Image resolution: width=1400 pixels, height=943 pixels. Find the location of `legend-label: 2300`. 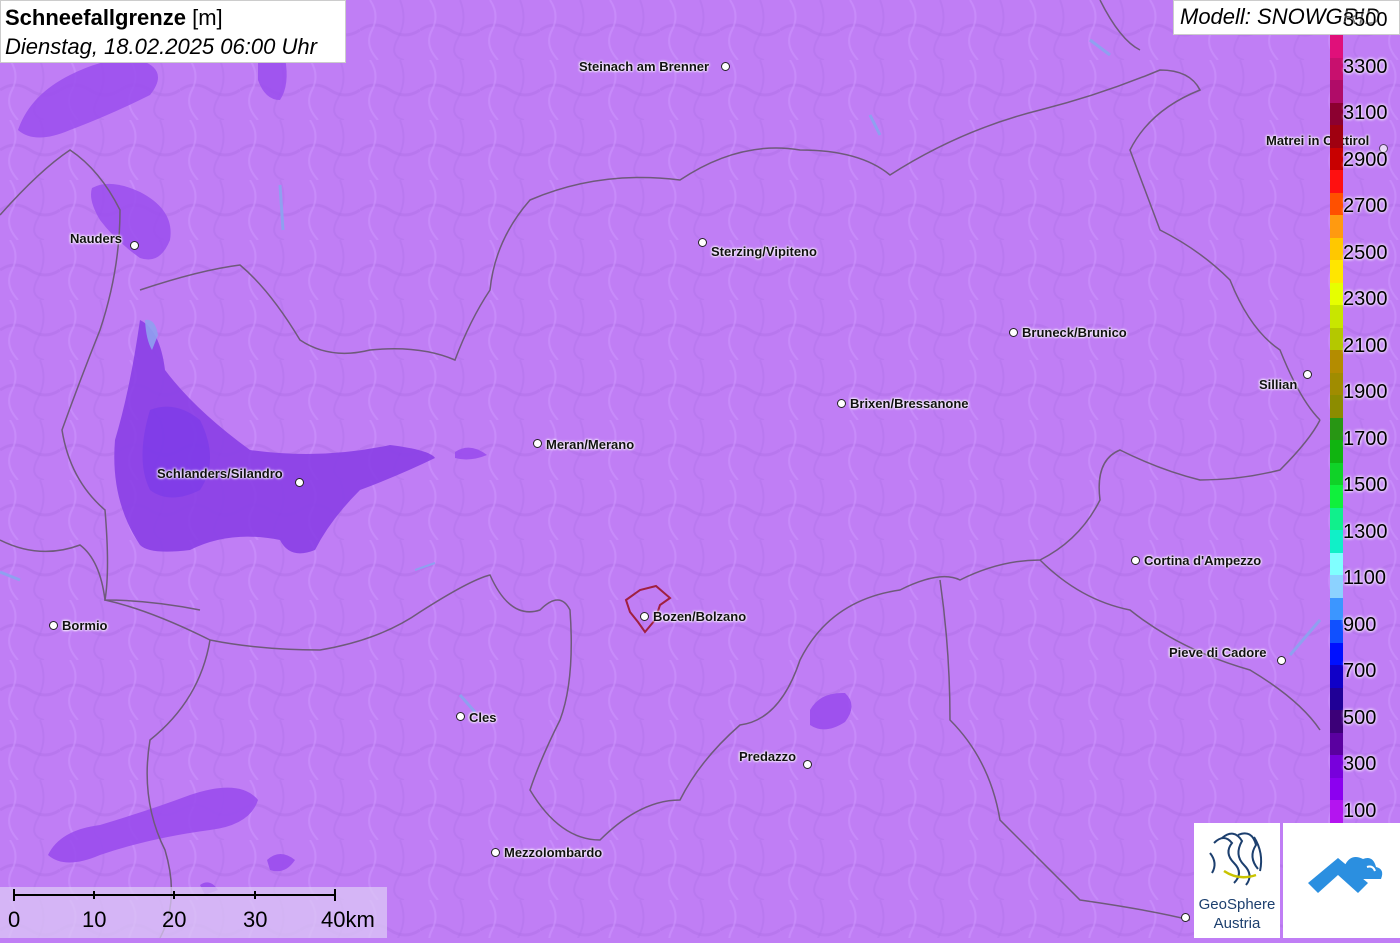

legend-label: 2300 is located at coordinates (1365, 299).